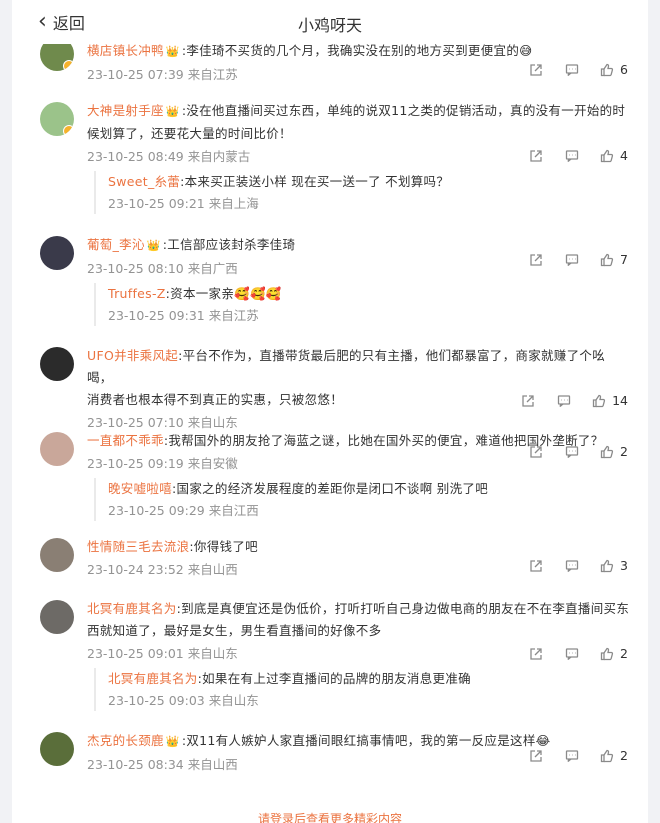  I want to click on comment-actions: 14, so click(569, 400).